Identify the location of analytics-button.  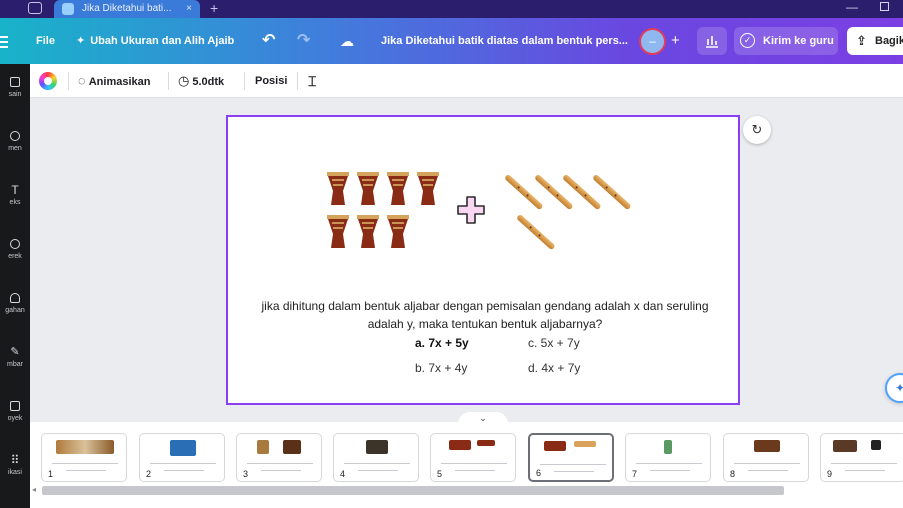
(712, 41).